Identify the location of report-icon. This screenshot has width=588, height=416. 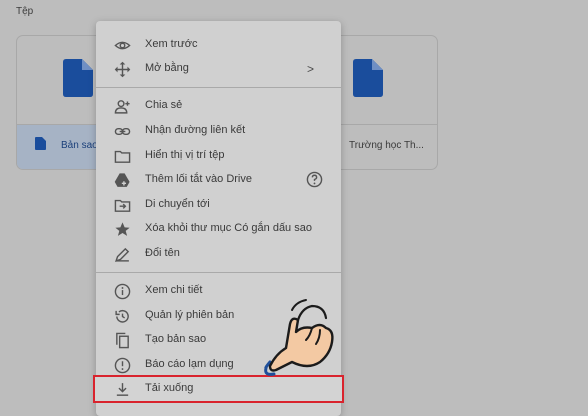
(122, 365).